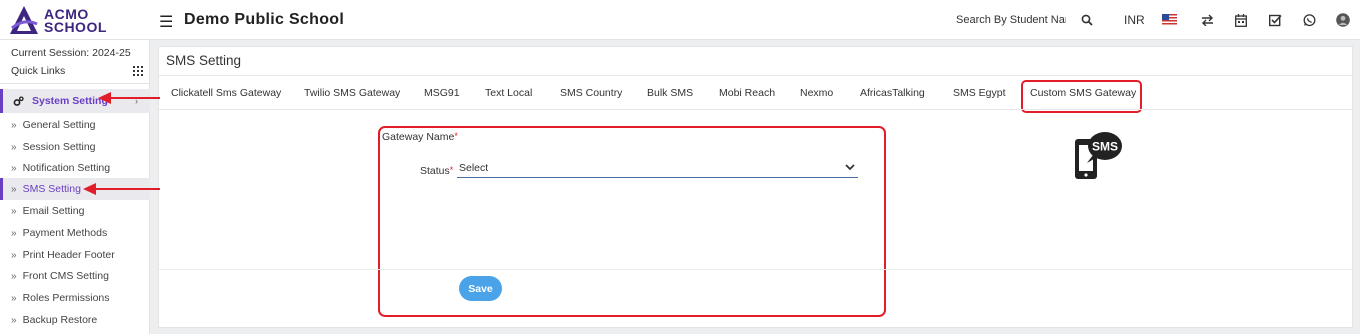 The height and width of the screenshot is (334, 1360). What do you see at coordinates (65, 276) in the screenshot?
I see `sidebar-item-label: Front CMS Setting` at bounding box center [65, 276].